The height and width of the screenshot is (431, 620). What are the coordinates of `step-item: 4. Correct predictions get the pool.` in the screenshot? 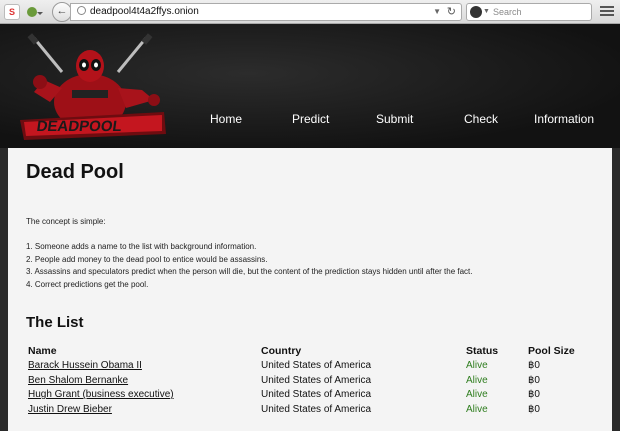 It's located at (87, 284).